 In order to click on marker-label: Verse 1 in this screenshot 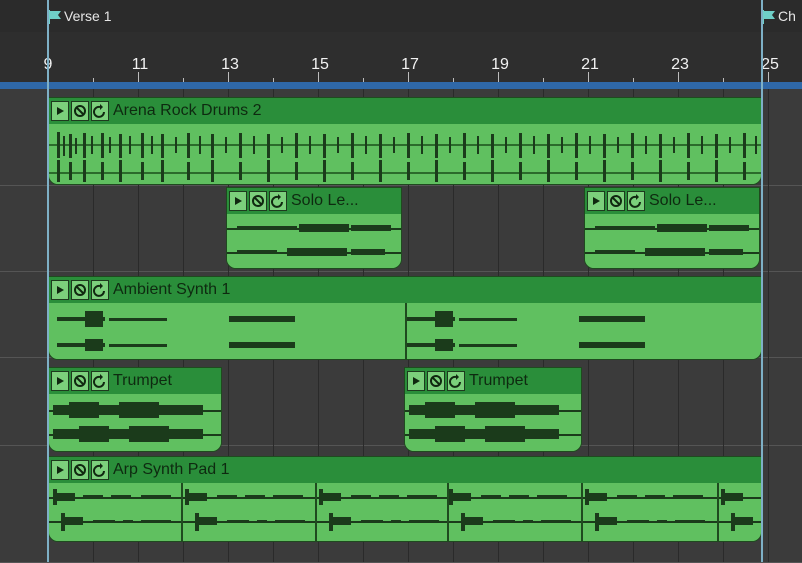, I will do `click(88, 16)`.